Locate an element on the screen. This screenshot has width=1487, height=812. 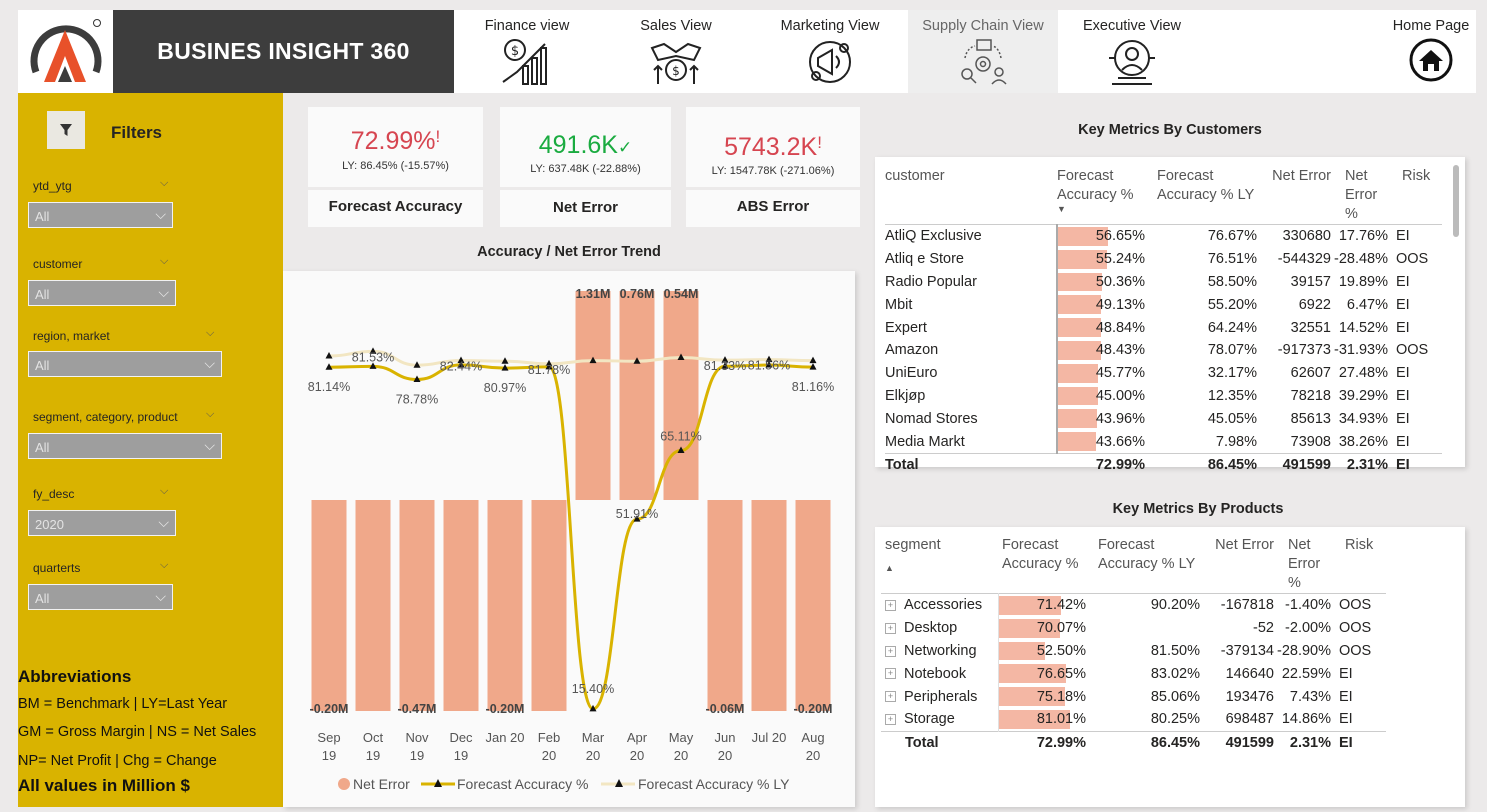
table-scrollbar is located at coordinates (1456, 201).